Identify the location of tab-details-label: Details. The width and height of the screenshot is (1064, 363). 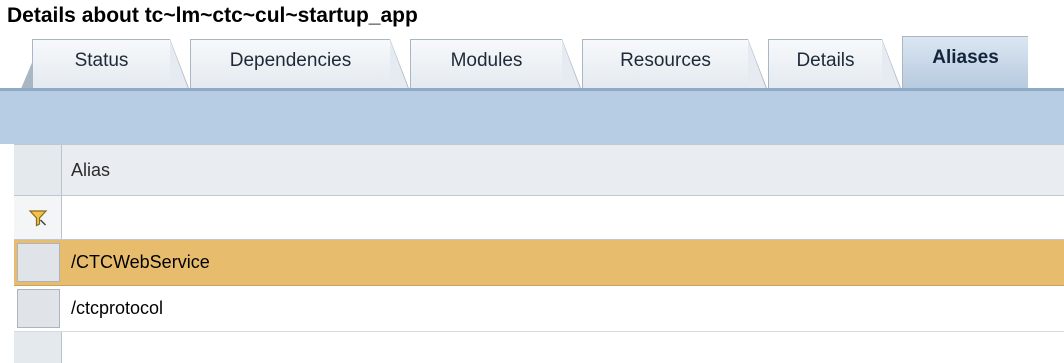
(825, 60).